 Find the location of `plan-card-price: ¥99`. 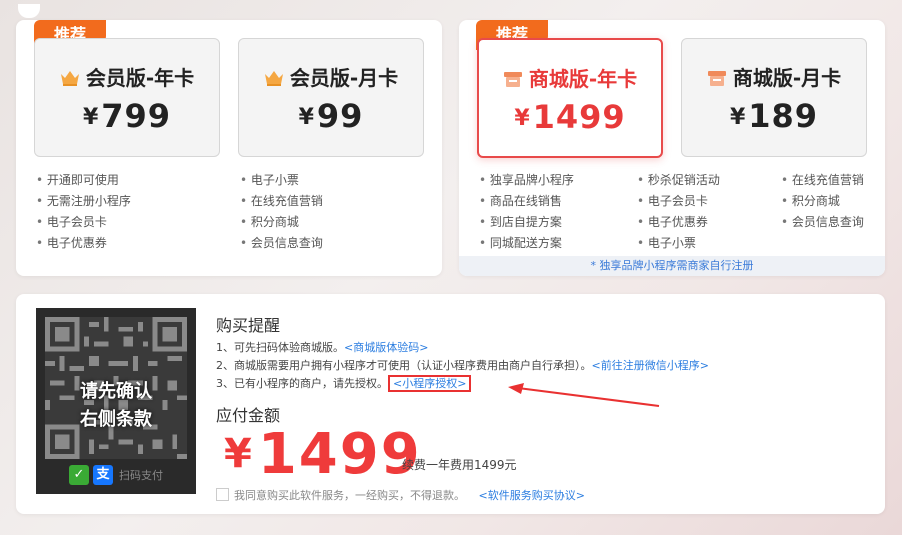

plan-card-price: ¥99 is located at coordinates (331, 116).